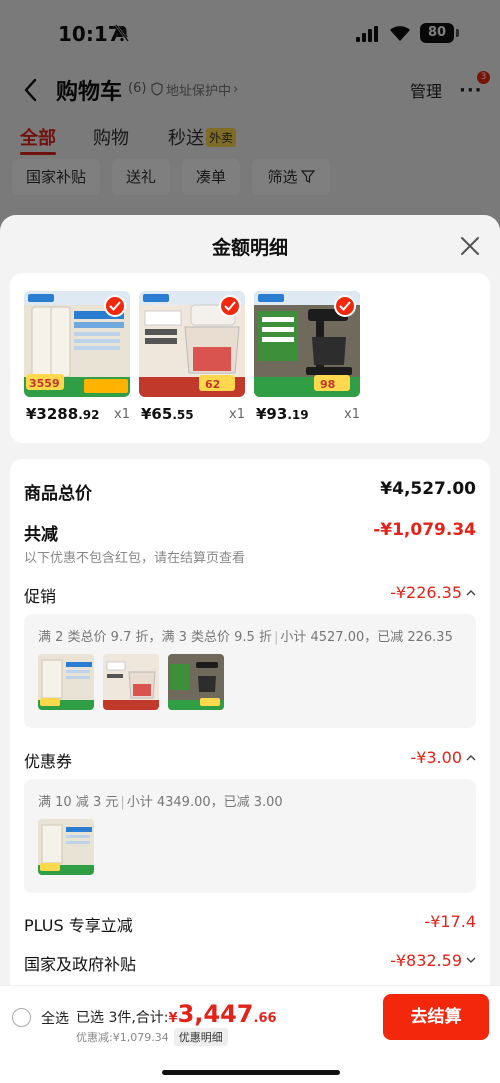 This screenshot has height=1083, width=500. Describe the element at coordinates (250, 836) in the screenshot. I see `coupon-detail-box: 满 10 减 3 元 | 小计 4349.00，已减 3.00` at that location.